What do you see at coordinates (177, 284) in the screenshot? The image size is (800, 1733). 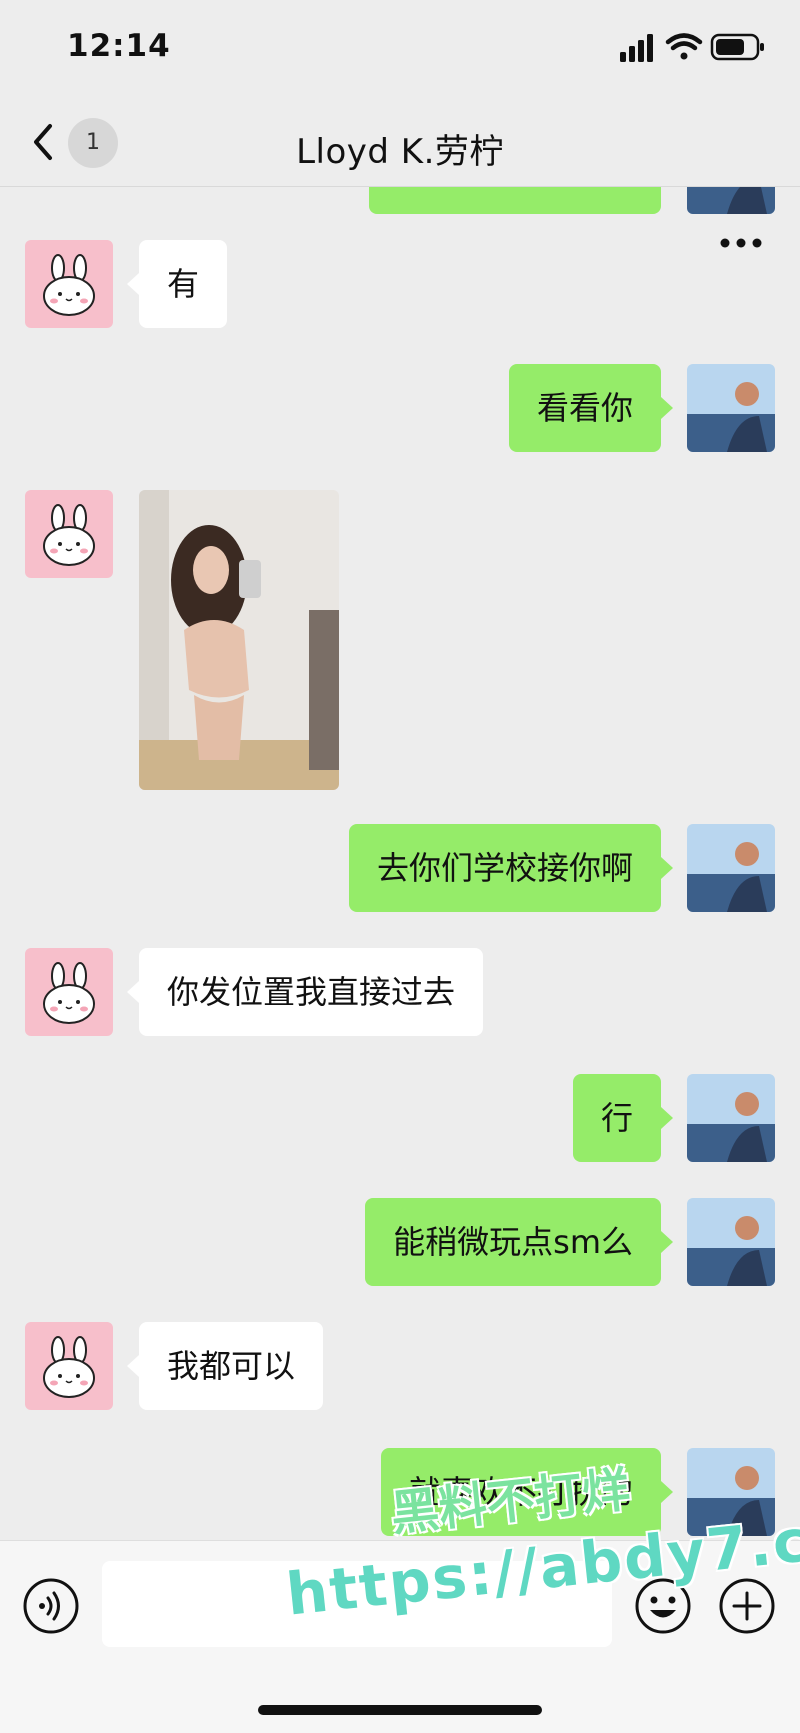 I see `message-bubble-in: 有` at bounding box center [177, 284].